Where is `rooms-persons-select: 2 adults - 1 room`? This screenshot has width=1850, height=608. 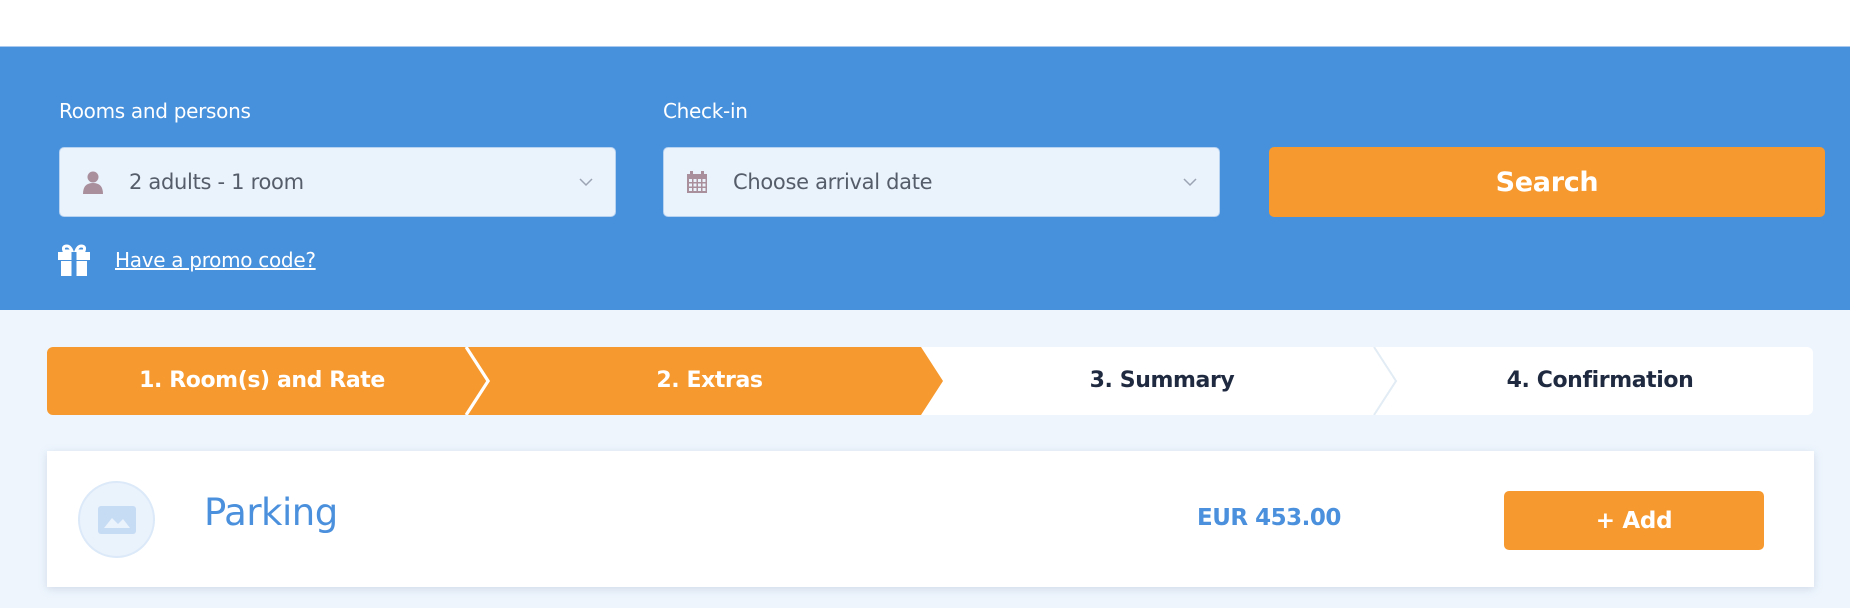 rooms-persons-select: 2 adults - 1 room is located at coordinates (337, 182).